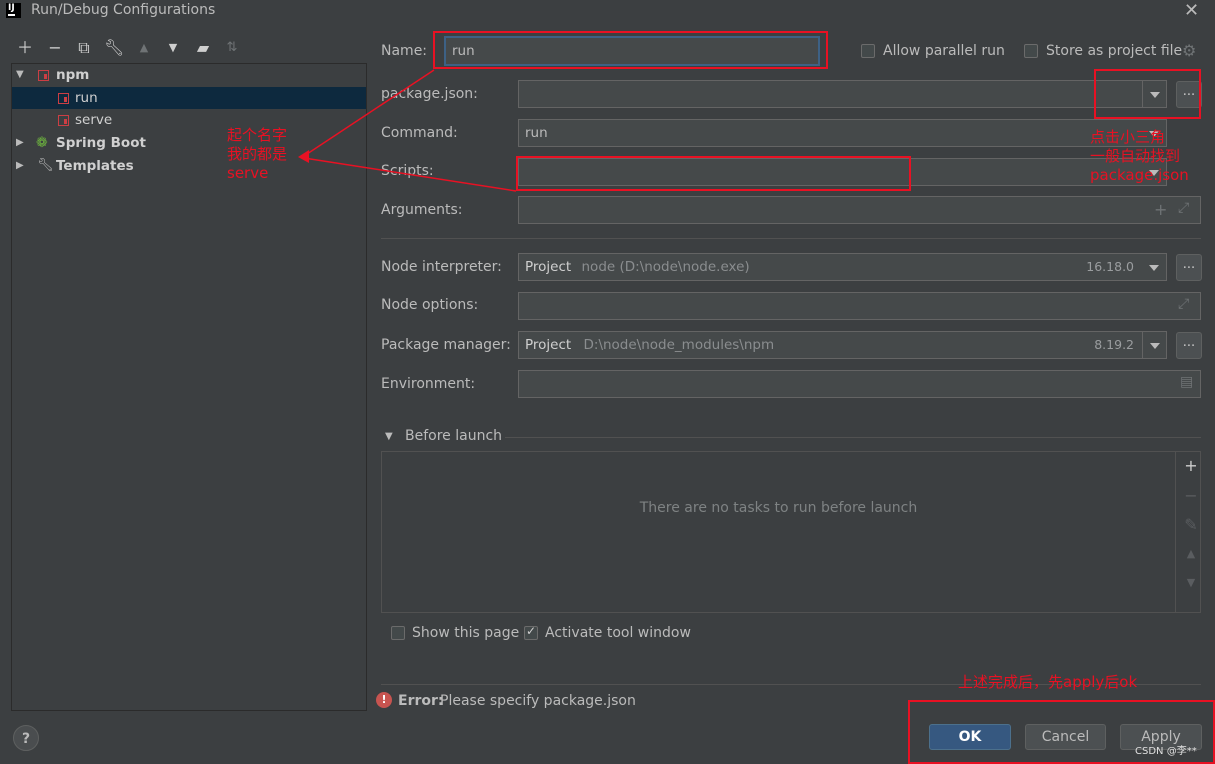  I want to click on annotation-arrows, so click(407, 130).